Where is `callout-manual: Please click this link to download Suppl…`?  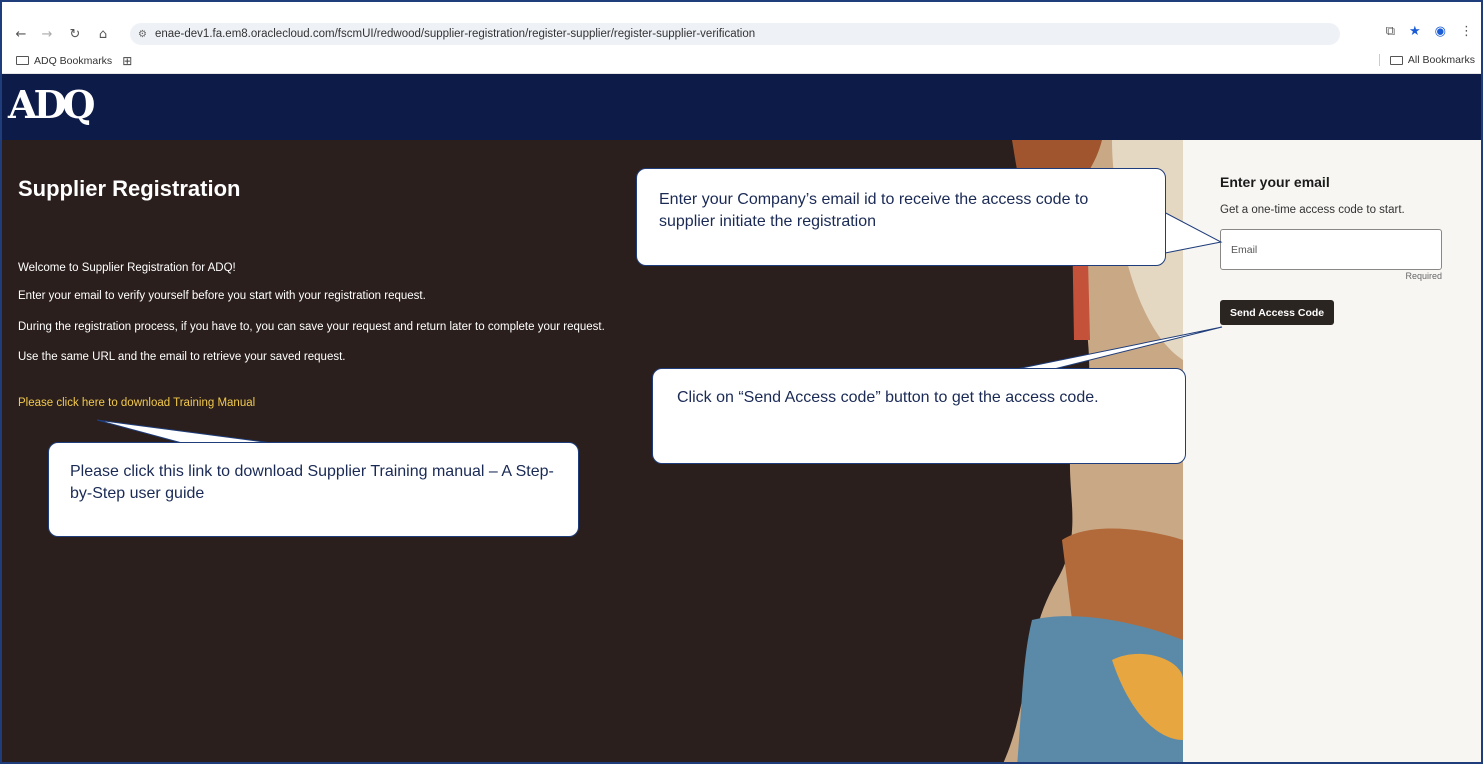
callout-manual: Please click this link to download Suppl… is located at coordinates (313, 489).